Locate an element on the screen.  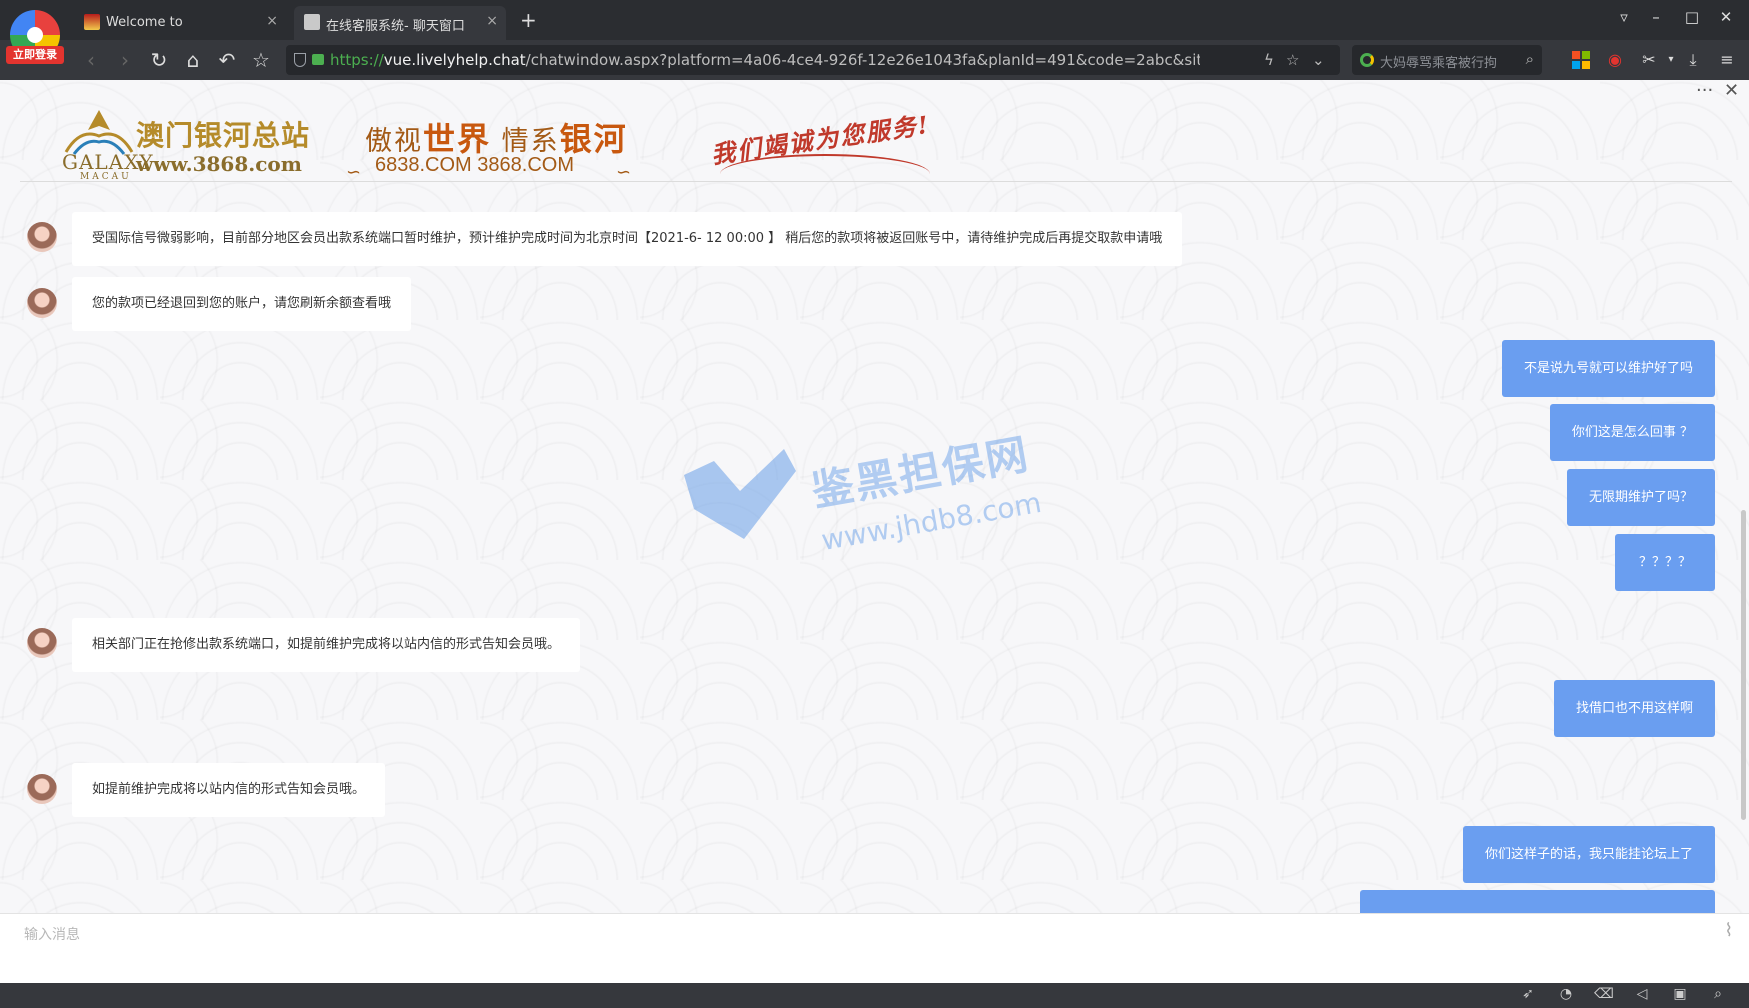
status-bar: ➶ ◔ ⌫ ◁ ▣ ⌕ is located at coordinates (874, 995).